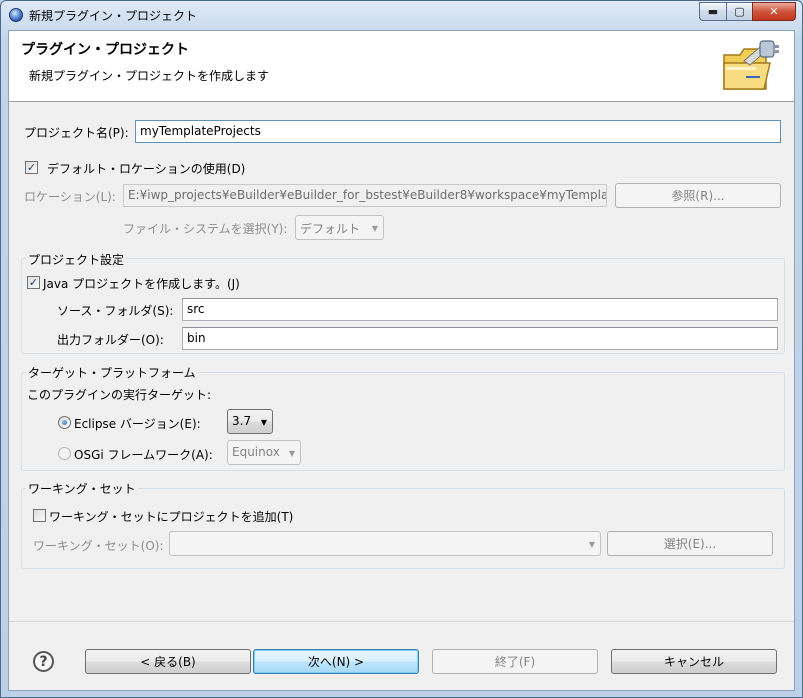 The width and height of the screenshot is (803, 698). What do you see at coordinates (171, 517) in the screenshot?
I see `add-working-set-label: ワーキング・セットにプロジェクトを追加(T)` at bounding box center [171, 517].